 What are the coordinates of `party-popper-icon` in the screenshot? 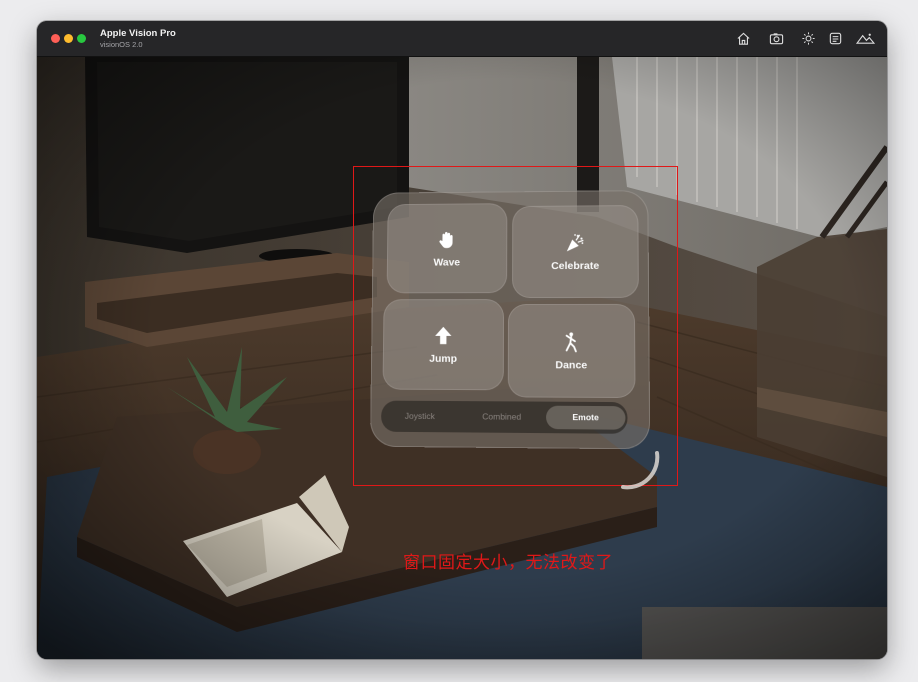 It's located at (575, 242).